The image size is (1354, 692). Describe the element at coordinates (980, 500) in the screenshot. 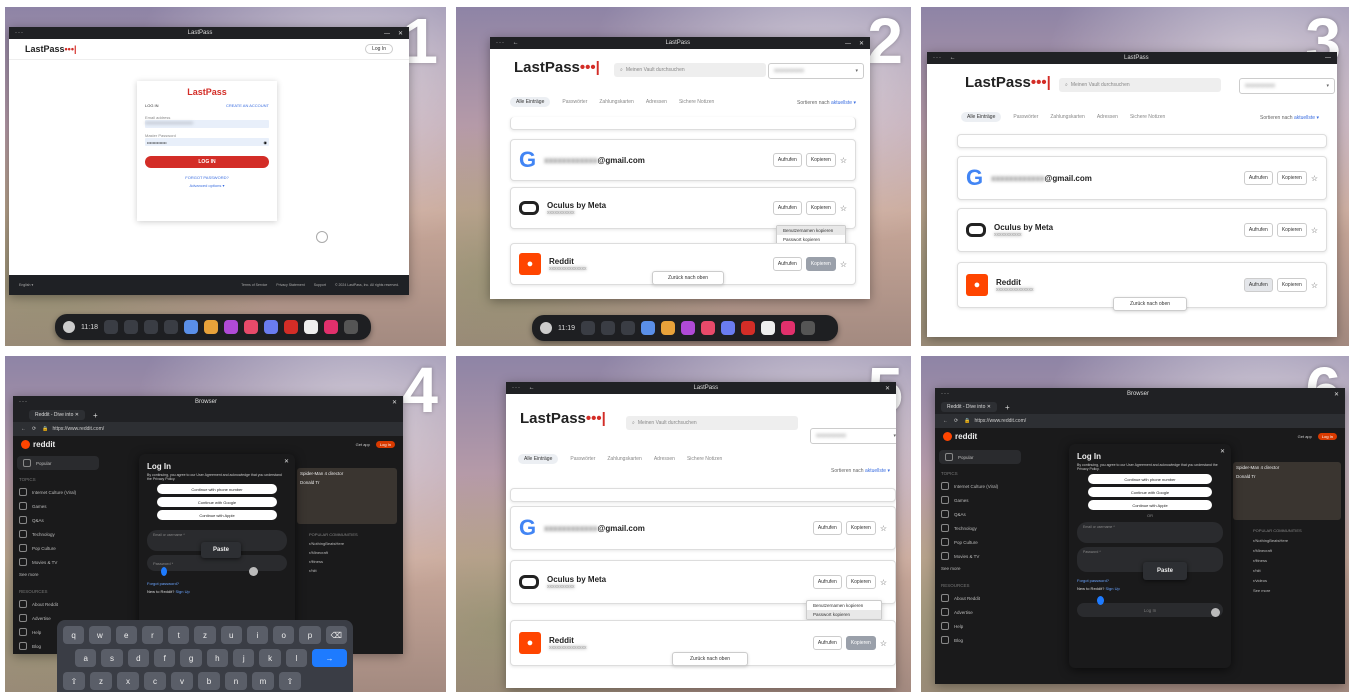

I see `topic-item: Games` at that location.